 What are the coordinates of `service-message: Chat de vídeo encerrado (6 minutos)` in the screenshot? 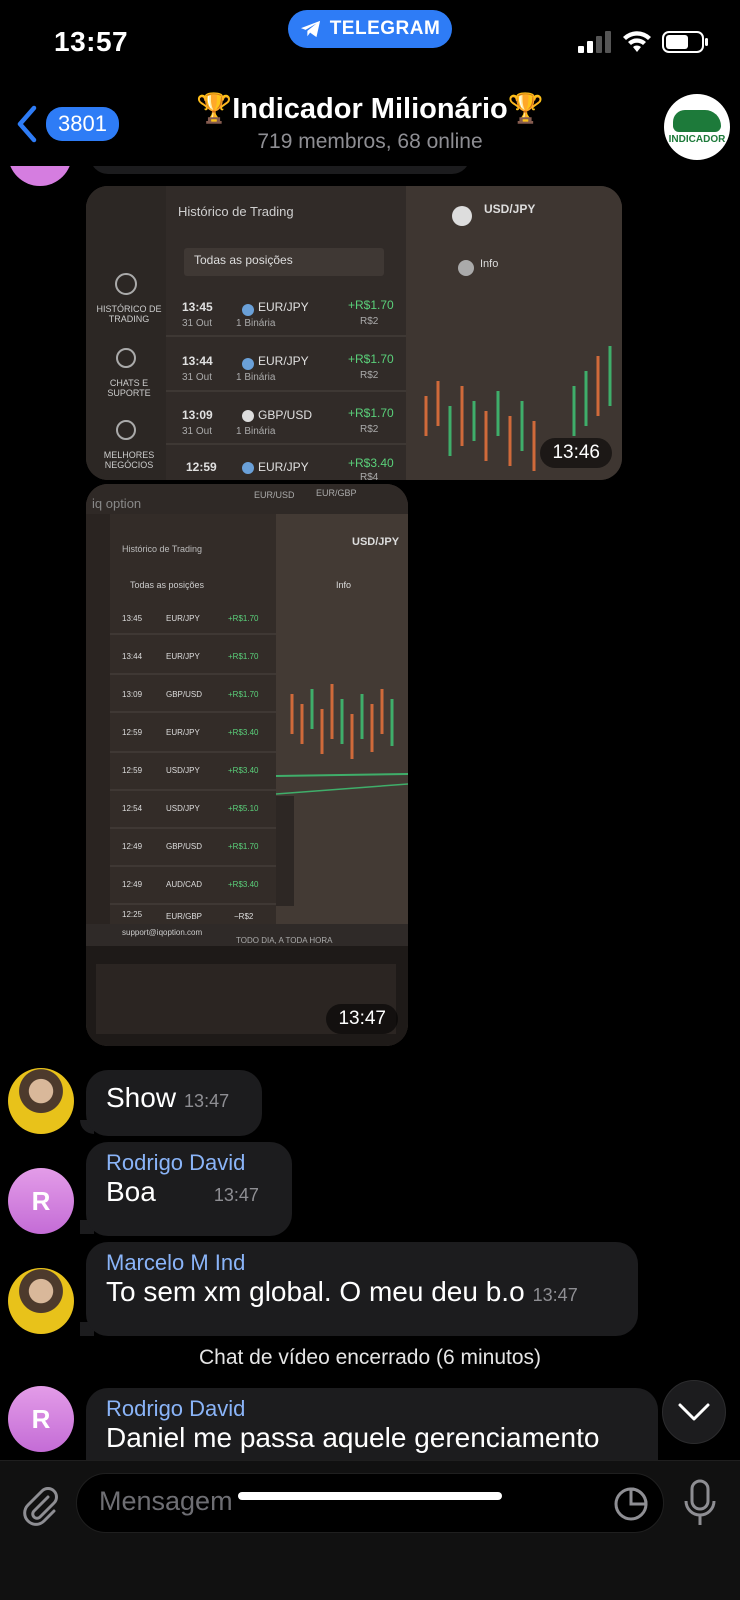 It's located at (370, 1357).